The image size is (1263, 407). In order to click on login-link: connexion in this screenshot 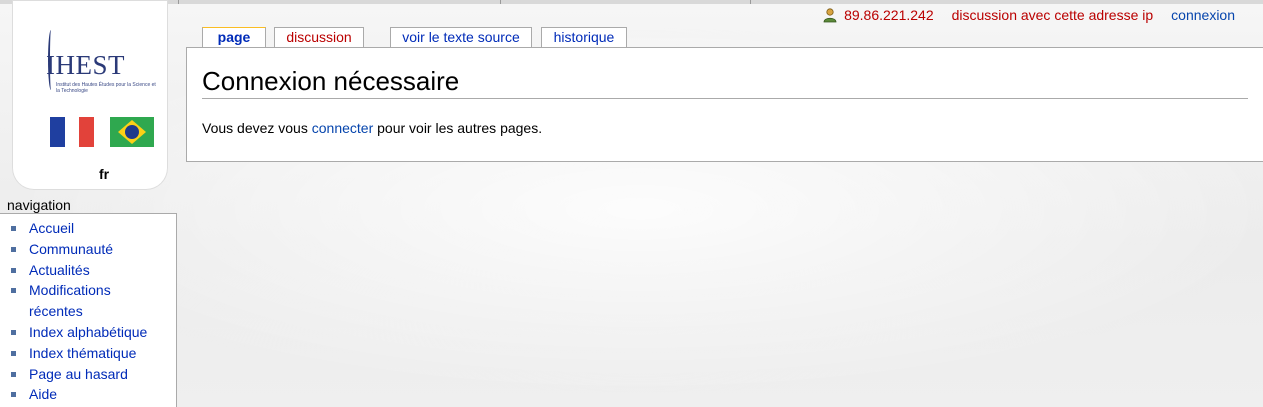, I will do `click(1203, 15)`.